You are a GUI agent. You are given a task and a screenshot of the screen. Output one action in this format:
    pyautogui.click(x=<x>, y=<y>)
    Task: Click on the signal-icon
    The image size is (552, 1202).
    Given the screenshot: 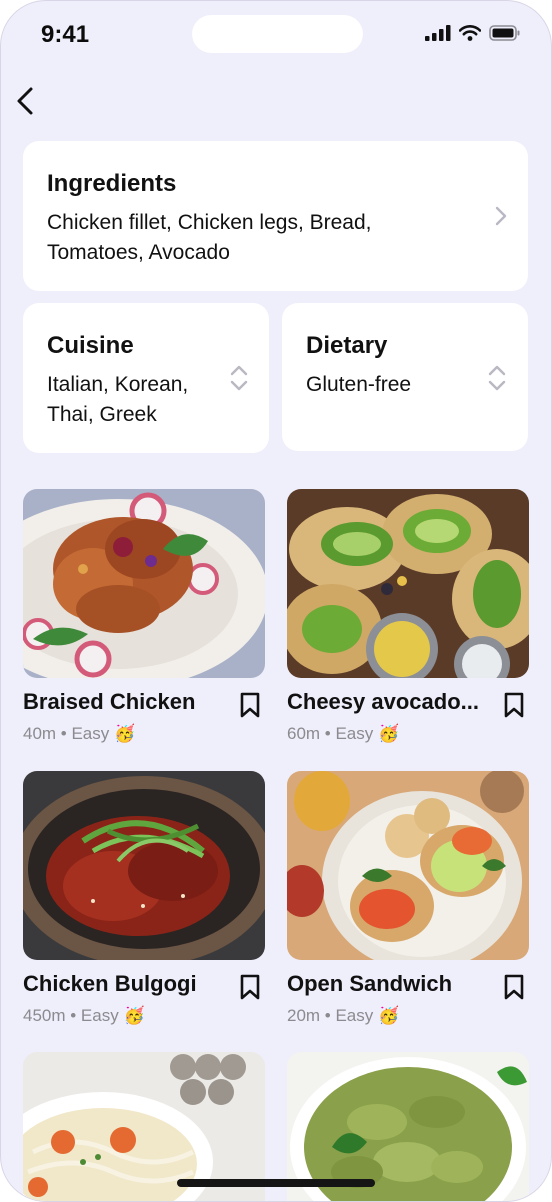 What is the action you would take?
    pyautogui.click(x=438, y=33)
    